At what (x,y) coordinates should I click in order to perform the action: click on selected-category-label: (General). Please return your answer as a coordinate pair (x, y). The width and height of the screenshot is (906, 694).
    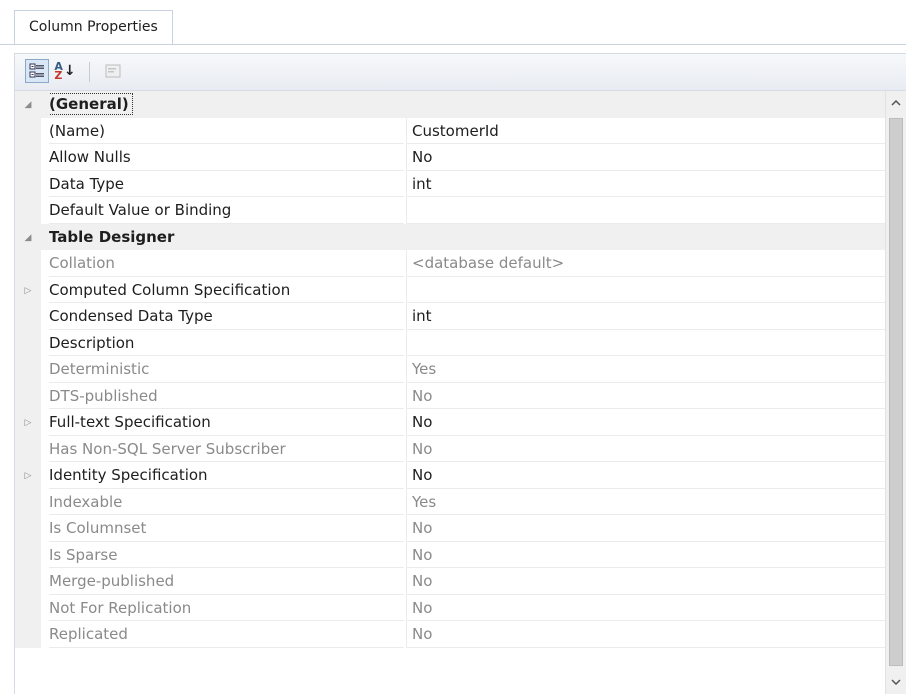
    Looking at the image, I should click on (91, 104).